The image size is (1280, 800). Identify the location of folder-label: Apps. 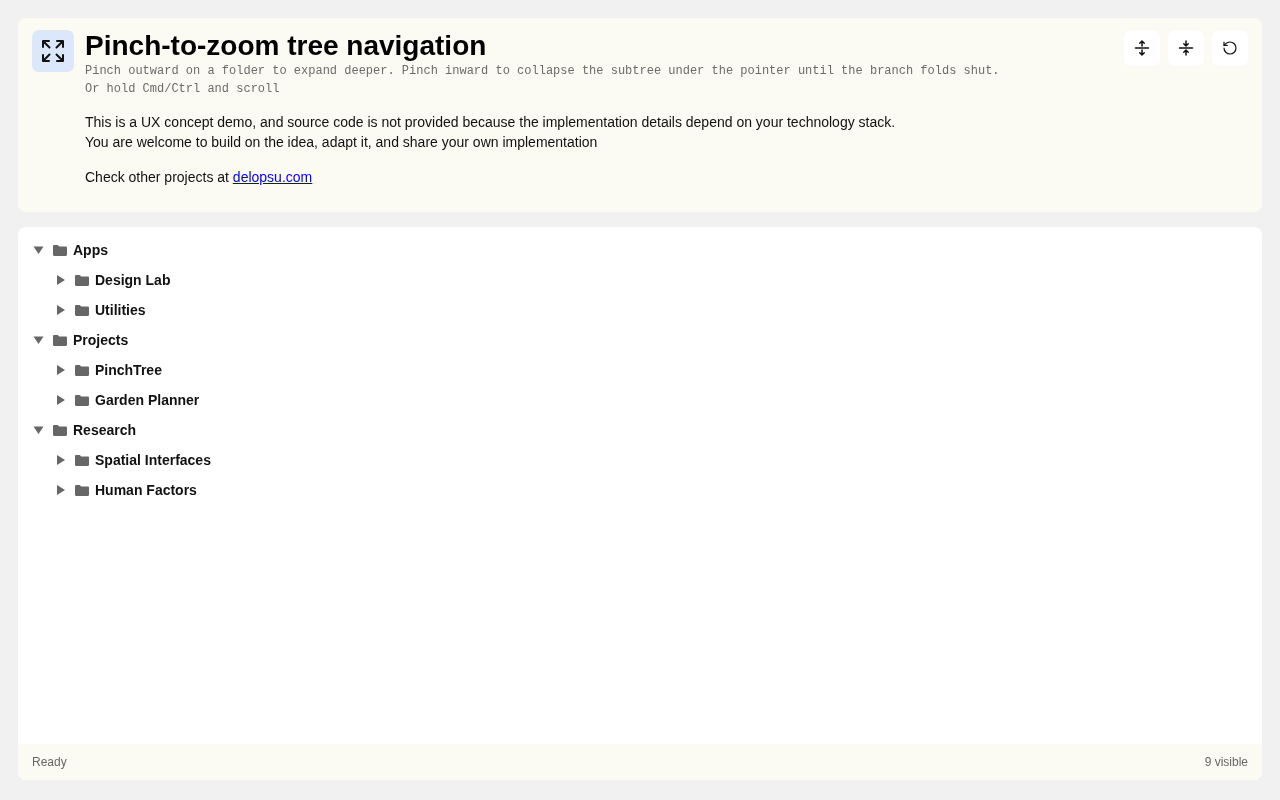
(90, 250).